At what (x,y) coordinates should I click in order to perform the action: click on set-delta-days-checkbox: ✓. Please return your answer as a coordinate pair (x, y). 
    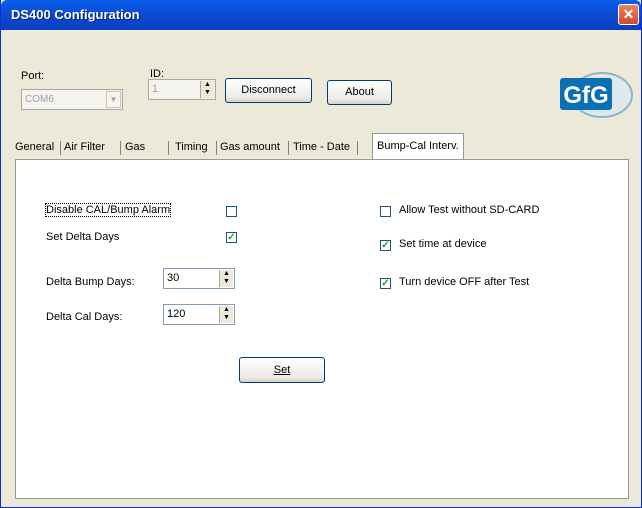
    Looking at the image, I should click on (231, 237).